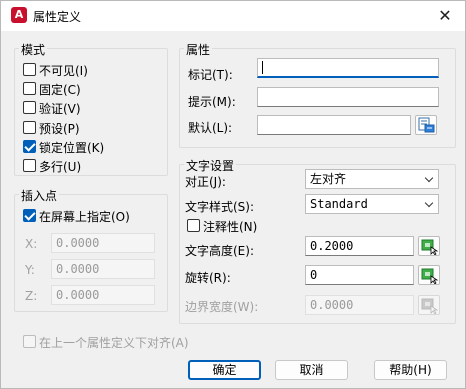  I want to click on prompt-field, so click(348, 97).